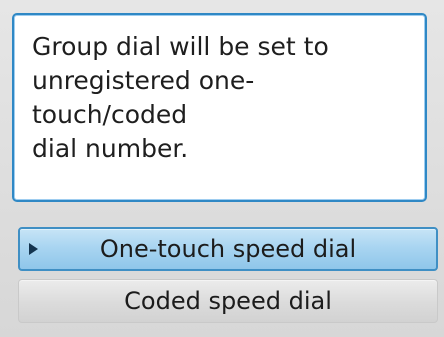  I want to click on option-label: One-touch speed dial, so click(228, 249).